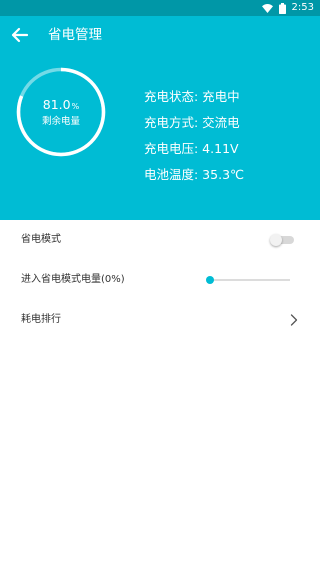 This screenshot has height=568, width=320. I want to click on battery-percentage-unit: %, so click(75, 106).